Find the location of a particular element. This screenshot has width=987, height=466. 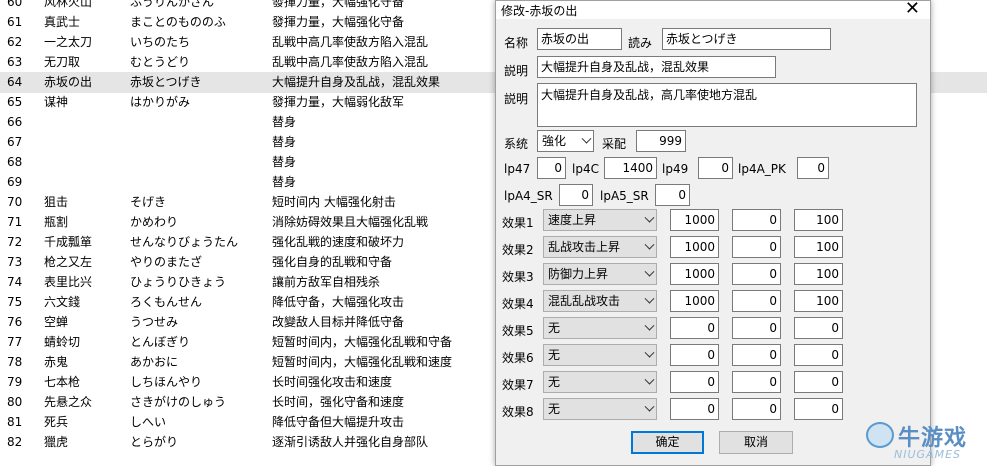

skill-reading: ひょうりひきょう is located at coordinates (178, 282).